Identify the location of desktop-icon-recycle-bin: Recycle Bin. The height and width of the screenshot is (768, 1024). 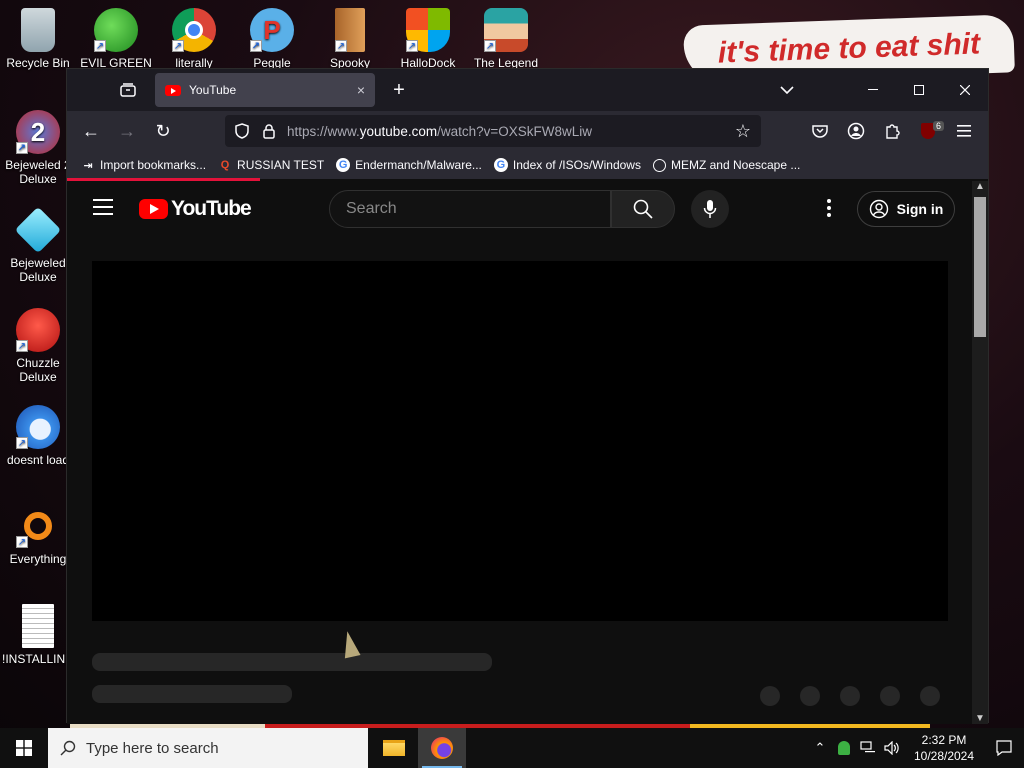
(38, 39).